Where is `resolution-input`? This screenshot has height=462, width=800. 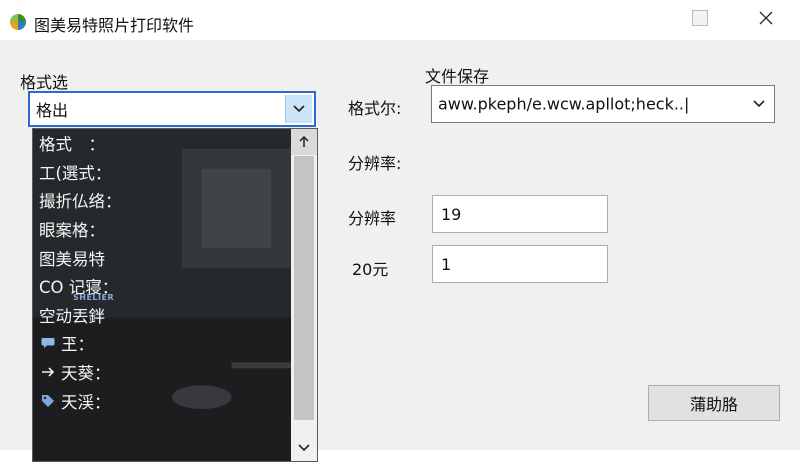 resolution-input is located at coordinates (520, 214).